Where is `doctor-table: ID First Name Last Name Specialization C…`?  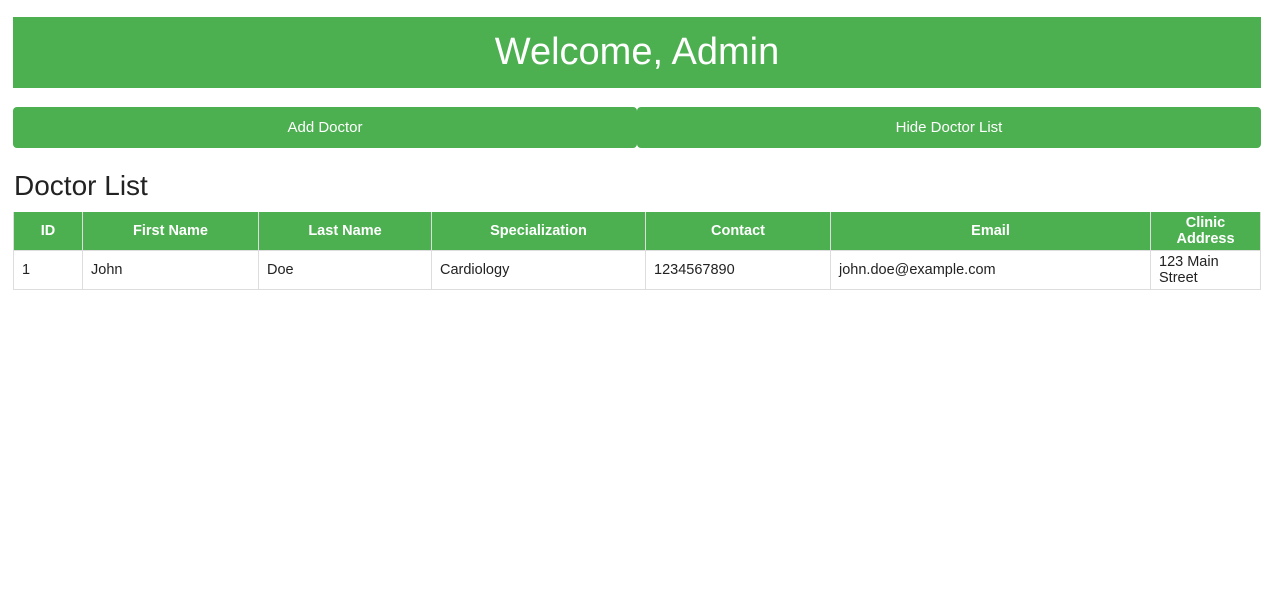 doctor-table: ID First Name Last Name Specialization C… is located at coordinates (637, 251).